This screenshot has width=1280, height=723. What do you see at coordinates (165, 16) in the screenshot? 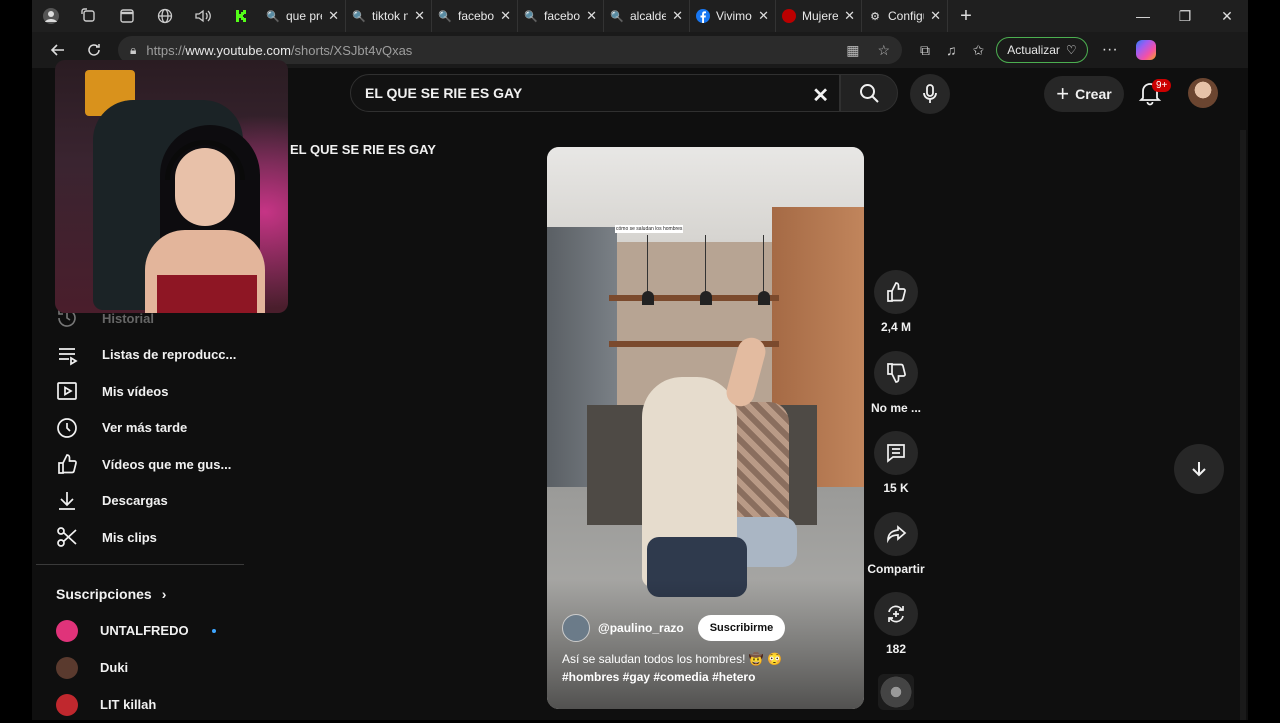
I see `globe-icon` at bounding box center [165, 16].